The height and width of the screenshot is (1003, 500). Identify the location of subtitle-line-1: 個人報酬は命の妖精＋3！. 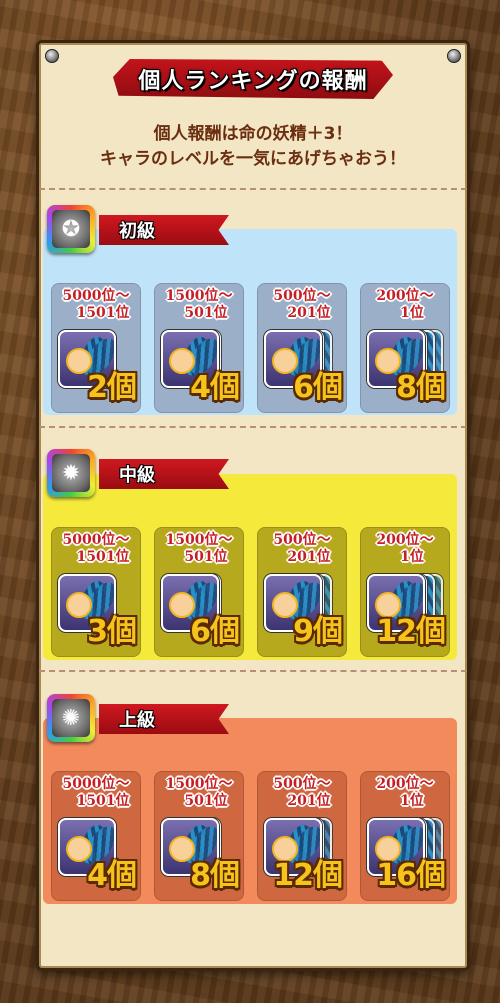
(253, 134).